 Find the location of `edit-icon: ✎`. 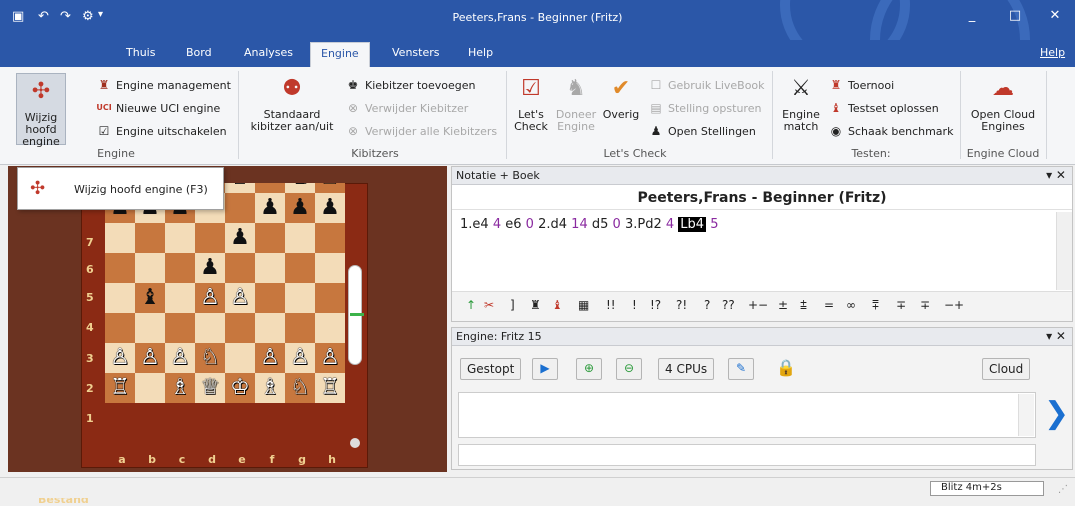

edit-icon: ✎ is located at coordinates (741, 369).